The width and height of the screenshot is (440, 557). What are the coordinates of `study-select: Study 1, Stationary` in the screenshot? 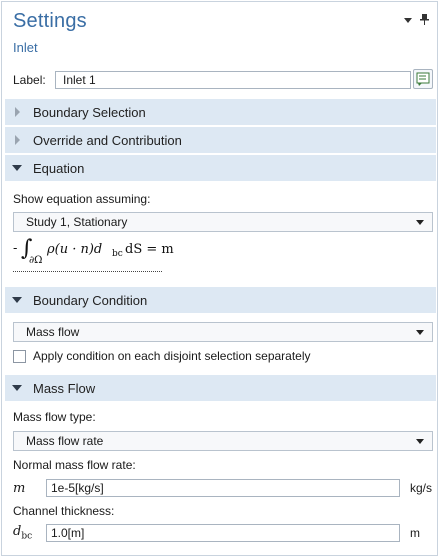 It's located at (223, 222).